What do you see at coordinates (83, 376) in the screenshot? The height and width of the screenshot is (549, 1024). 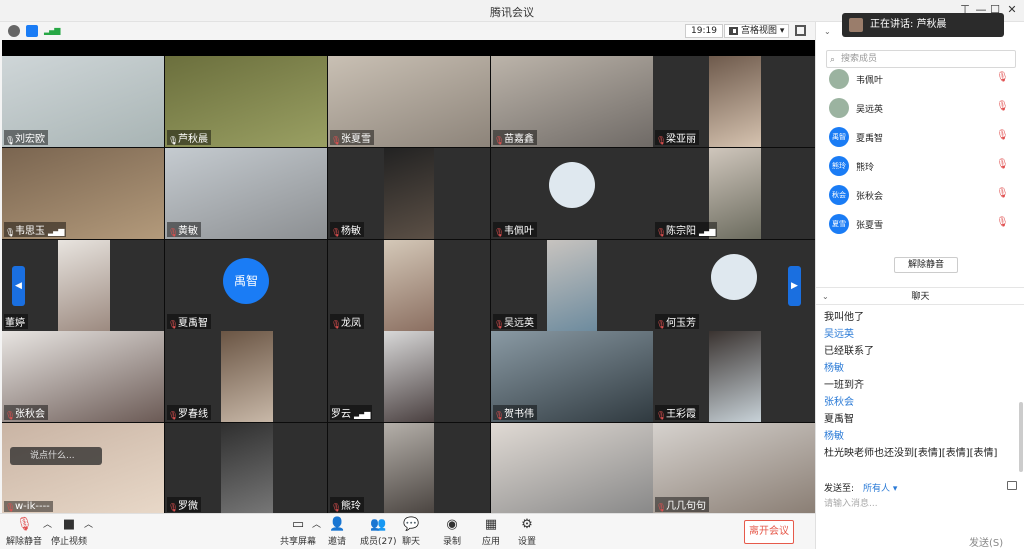 I see `video-tile: 🎙张秋会` at bounding box center [83, 376].